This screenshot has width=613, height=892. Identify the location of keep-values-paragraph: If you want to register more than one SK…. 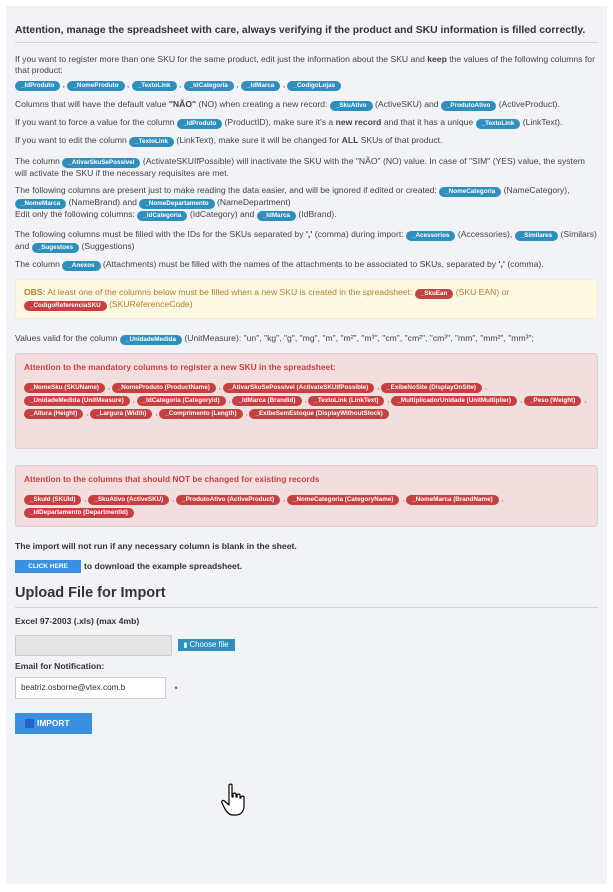
(306, 64).